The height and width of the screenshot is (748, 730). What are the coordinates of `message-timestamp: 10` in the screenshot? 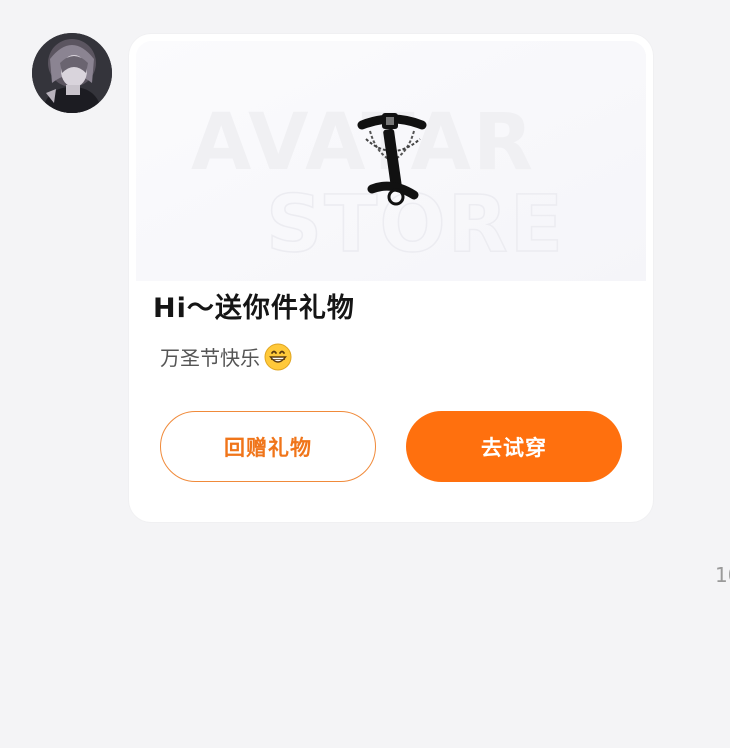 It's located at (722, 575).